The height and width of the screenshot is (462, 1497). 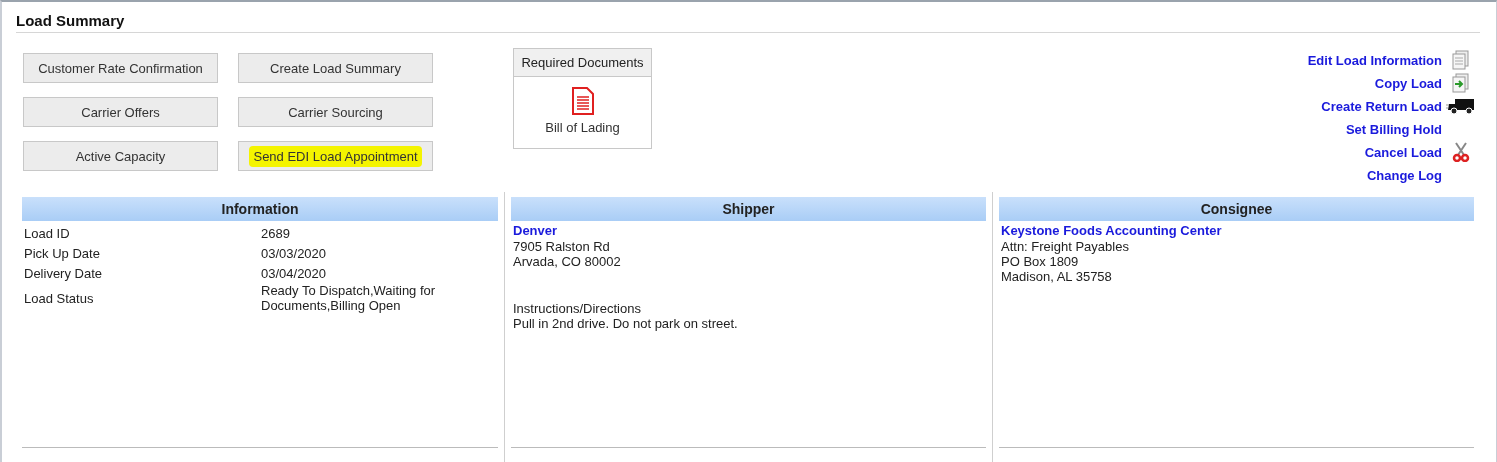 What do you see at coordinates (59, 298) in the screenshot?
I see `field-label: Load Status` at bounding box center [59, 298].